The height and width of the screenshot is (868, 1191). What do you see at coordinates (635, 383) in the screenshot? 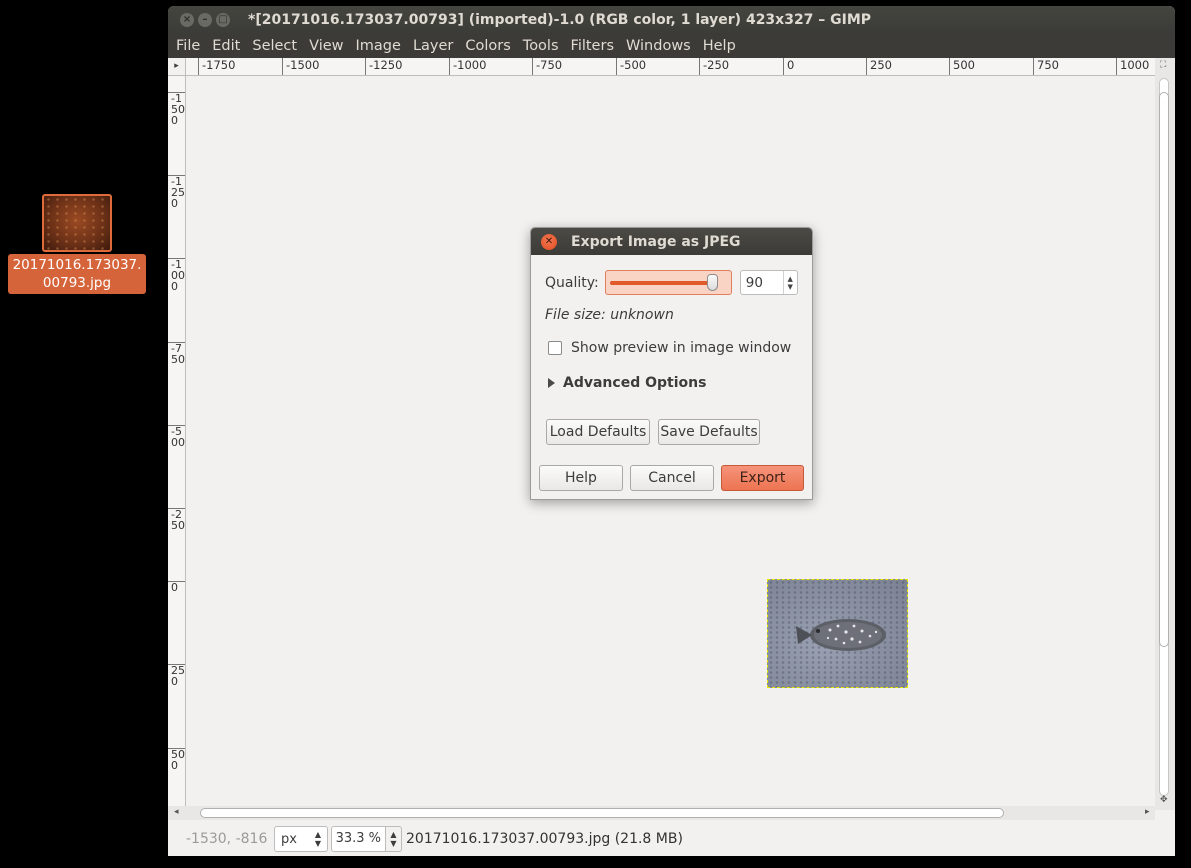
I see `advanced-options-label: Advanced Options` at bounding box center [635, 383].